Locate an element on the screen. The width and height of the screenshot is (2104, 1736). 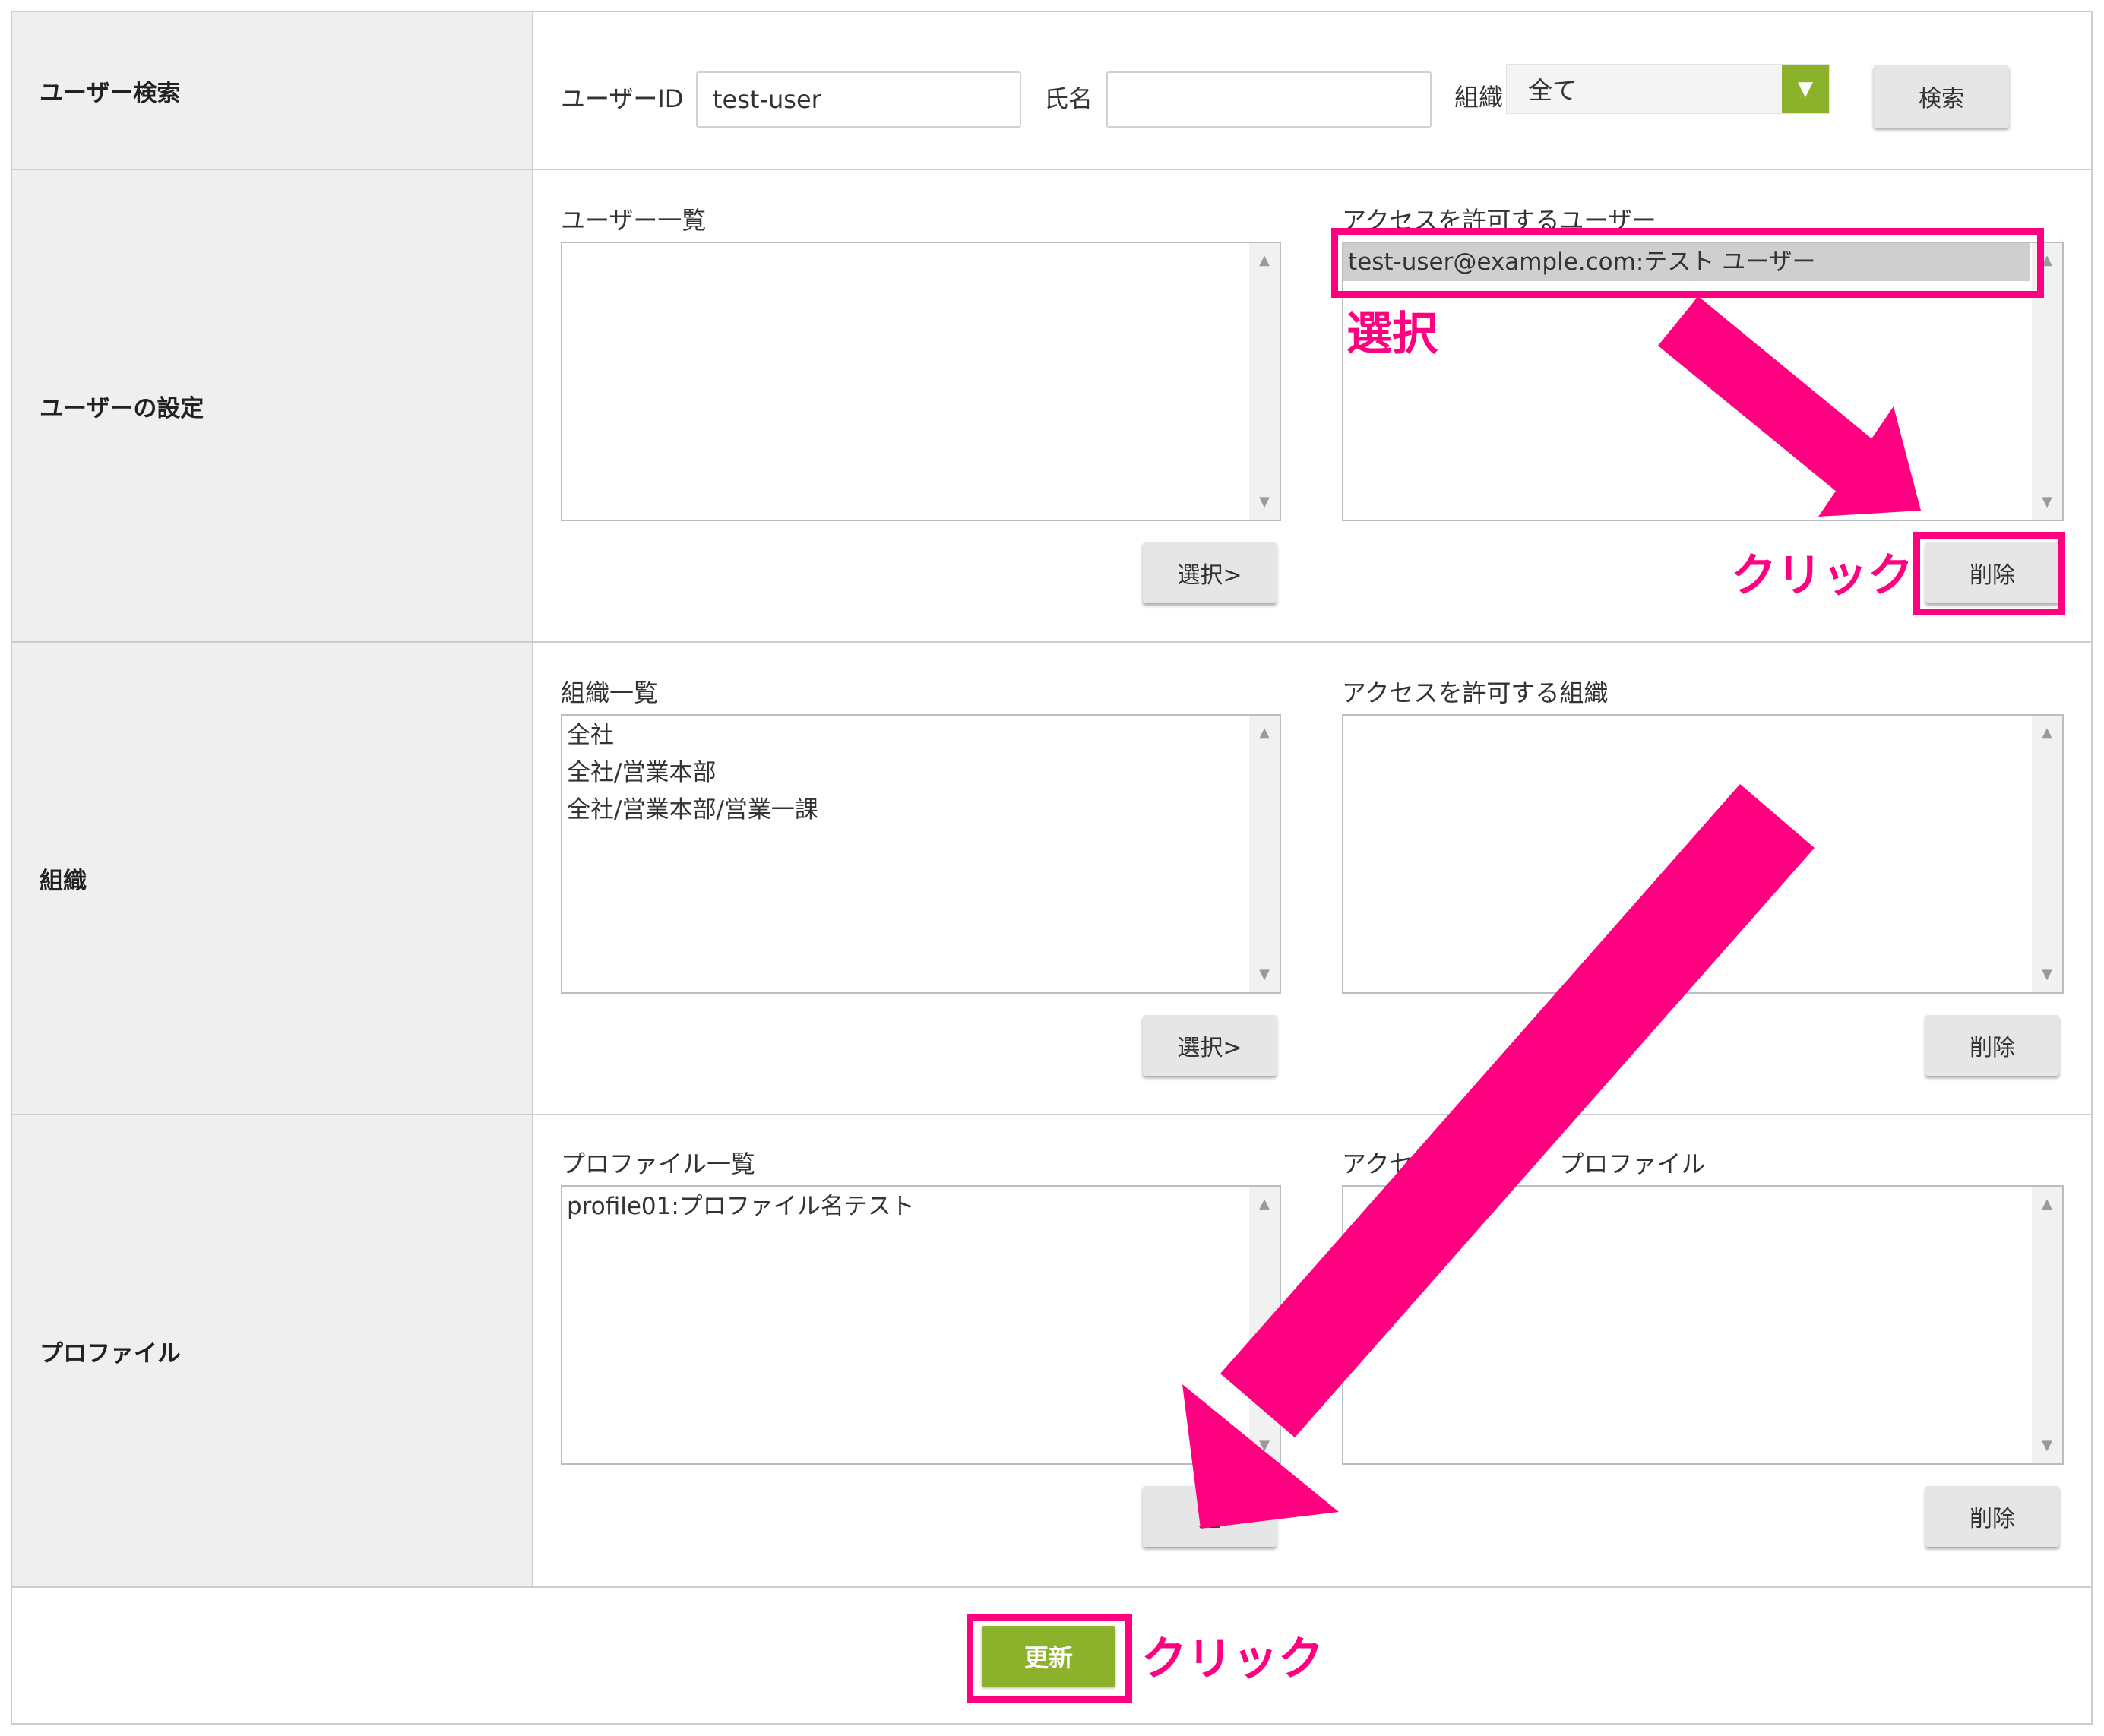
arrow-to-profile-select-shaft is located at coordinates (1517, 1110).